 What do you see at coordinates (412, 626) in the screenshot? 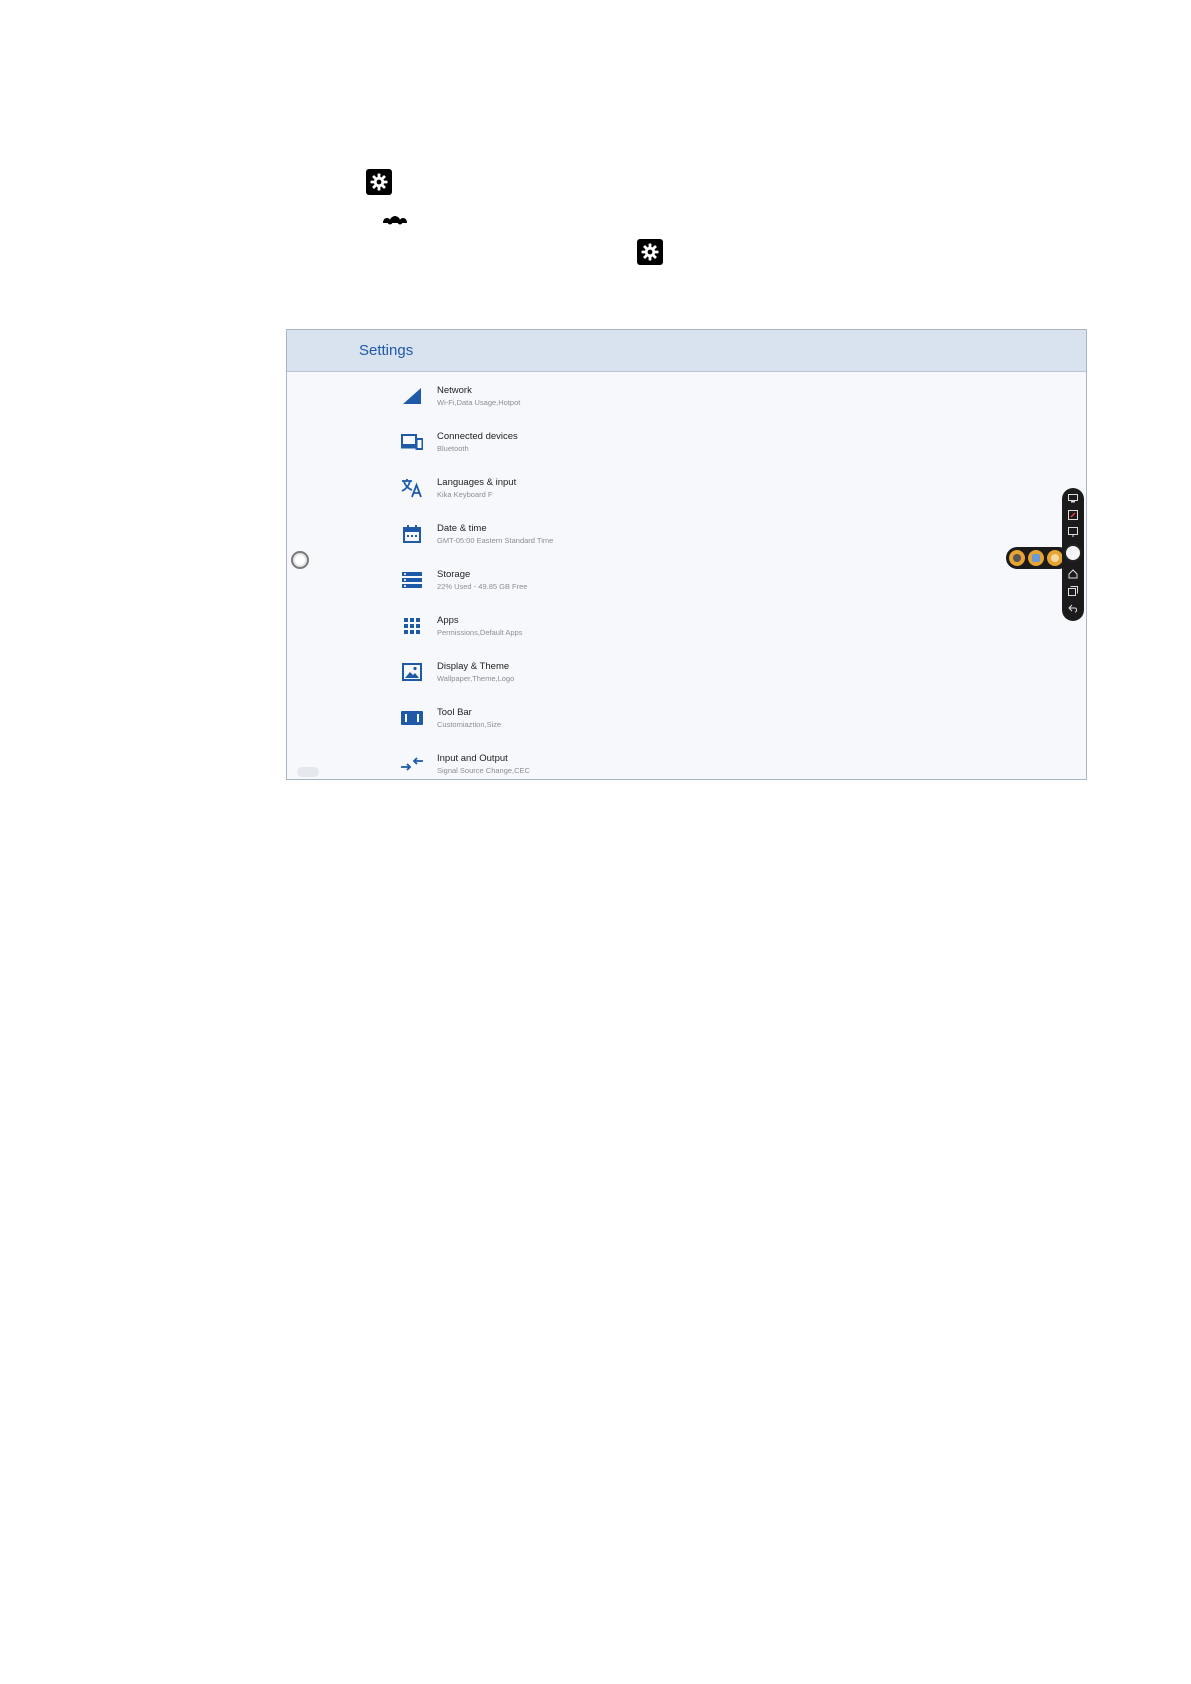
I see `apps-grid-icon` at bounding box center [412, 626].